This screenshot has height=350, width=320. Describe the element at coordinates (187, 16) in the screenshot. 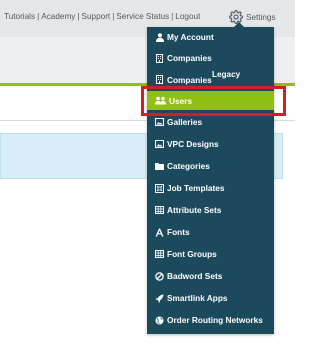

I see `logout-link: Logout` at that location.